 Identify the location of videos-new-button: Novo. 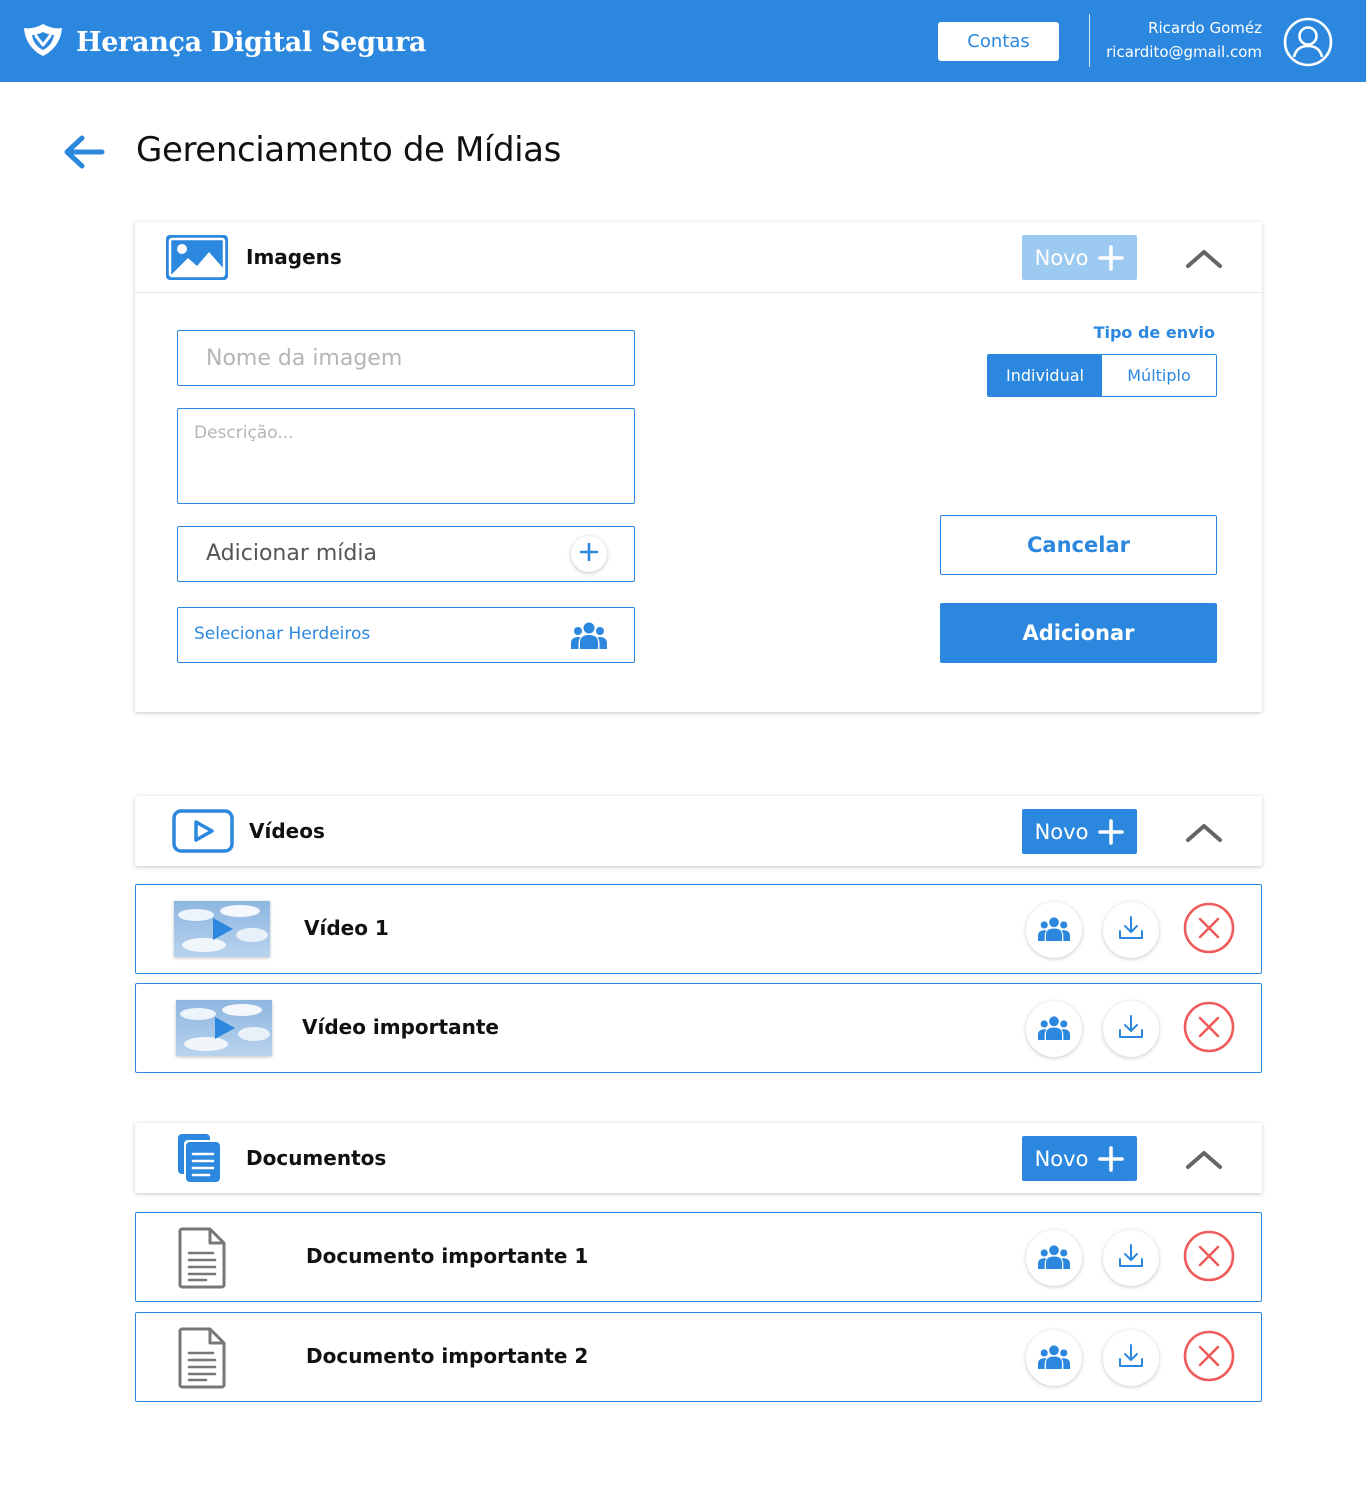
(1079, 831).